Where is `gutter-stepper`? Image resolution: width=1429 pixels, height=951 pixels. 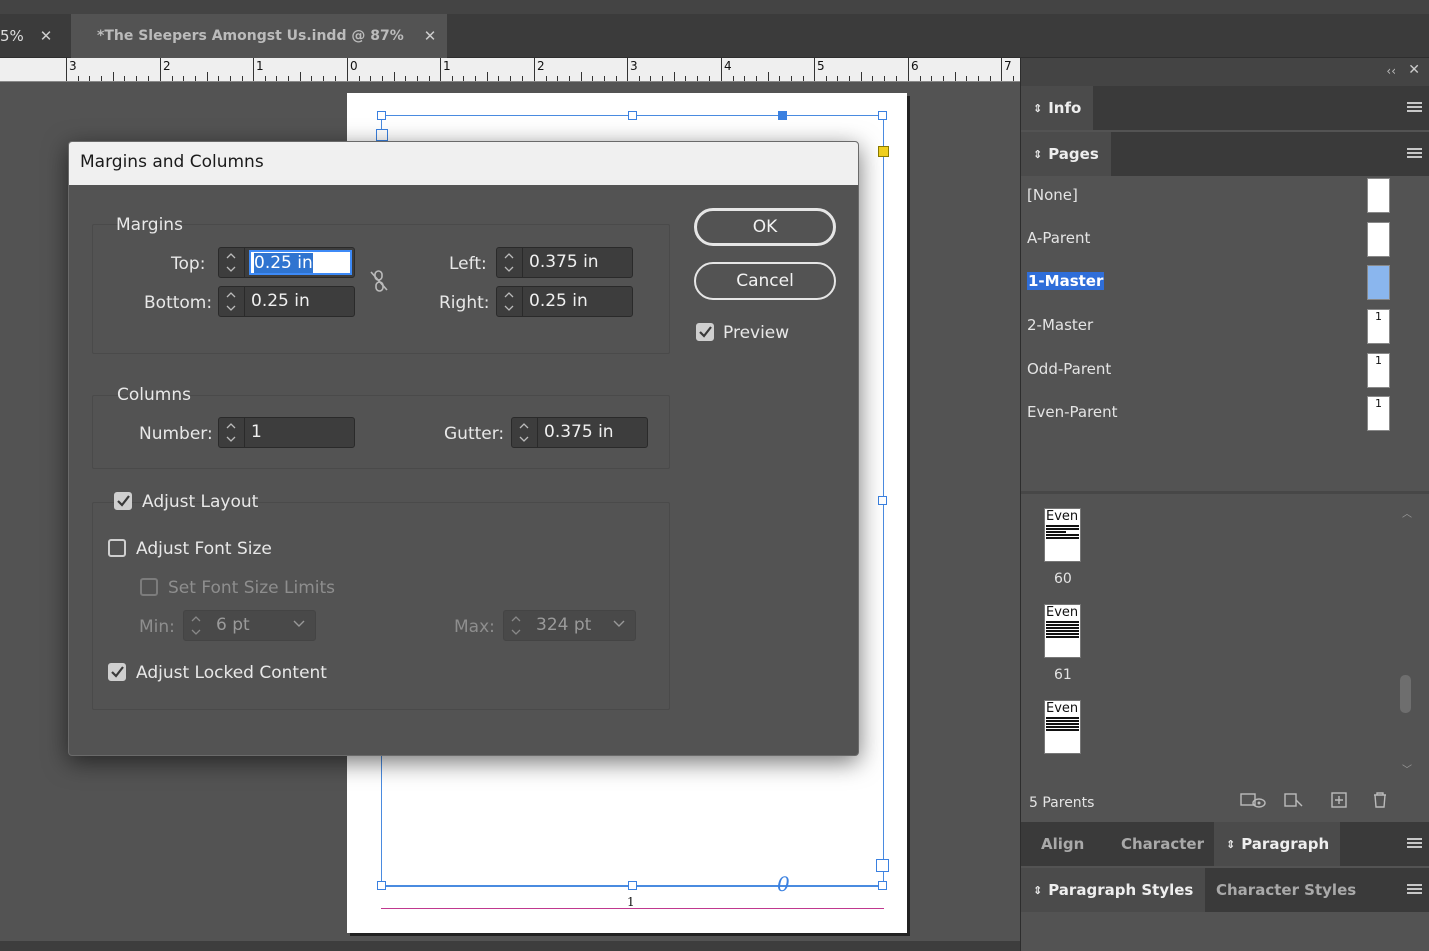 gutter-stepper is located at coordinates (525, 432).